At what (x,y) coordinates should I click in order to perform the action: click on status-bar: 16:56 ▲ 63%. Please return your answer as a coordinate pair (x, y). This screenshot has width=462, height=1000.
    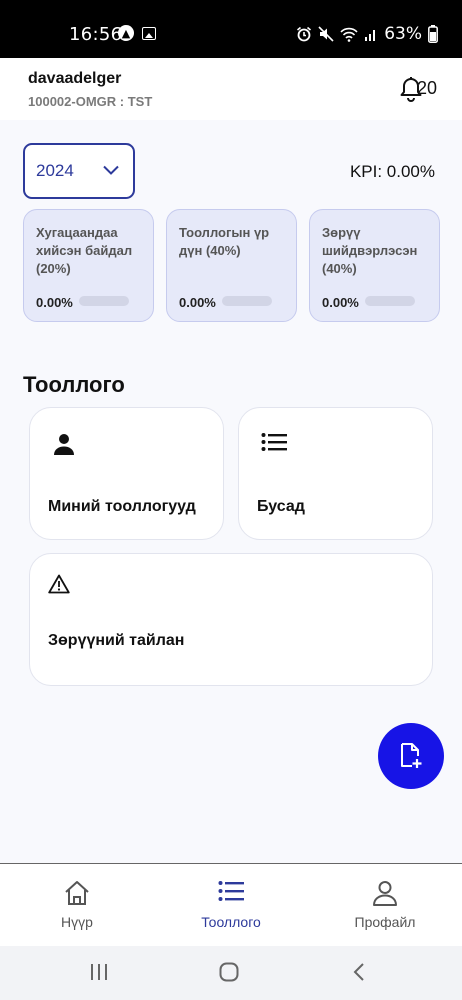
    Looking at the image, I should click on (231, 29).